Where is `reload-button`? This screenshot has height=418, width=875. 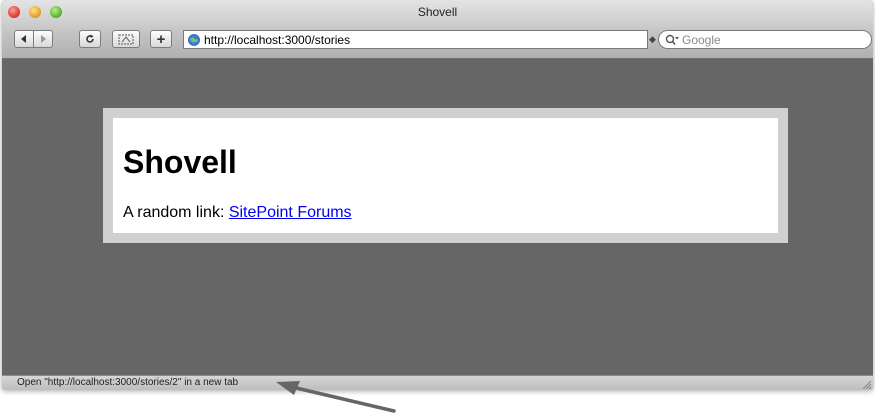 reload-button is located at coordinates (90, 39).